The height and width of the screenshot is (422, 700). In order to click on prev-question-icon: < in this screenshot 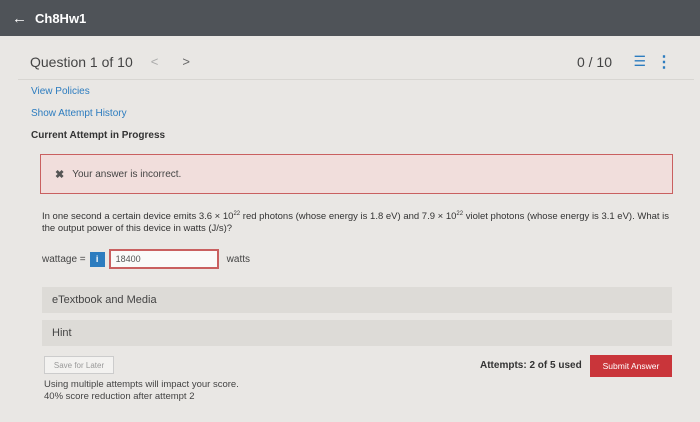, I will do `click(155, 61)`.